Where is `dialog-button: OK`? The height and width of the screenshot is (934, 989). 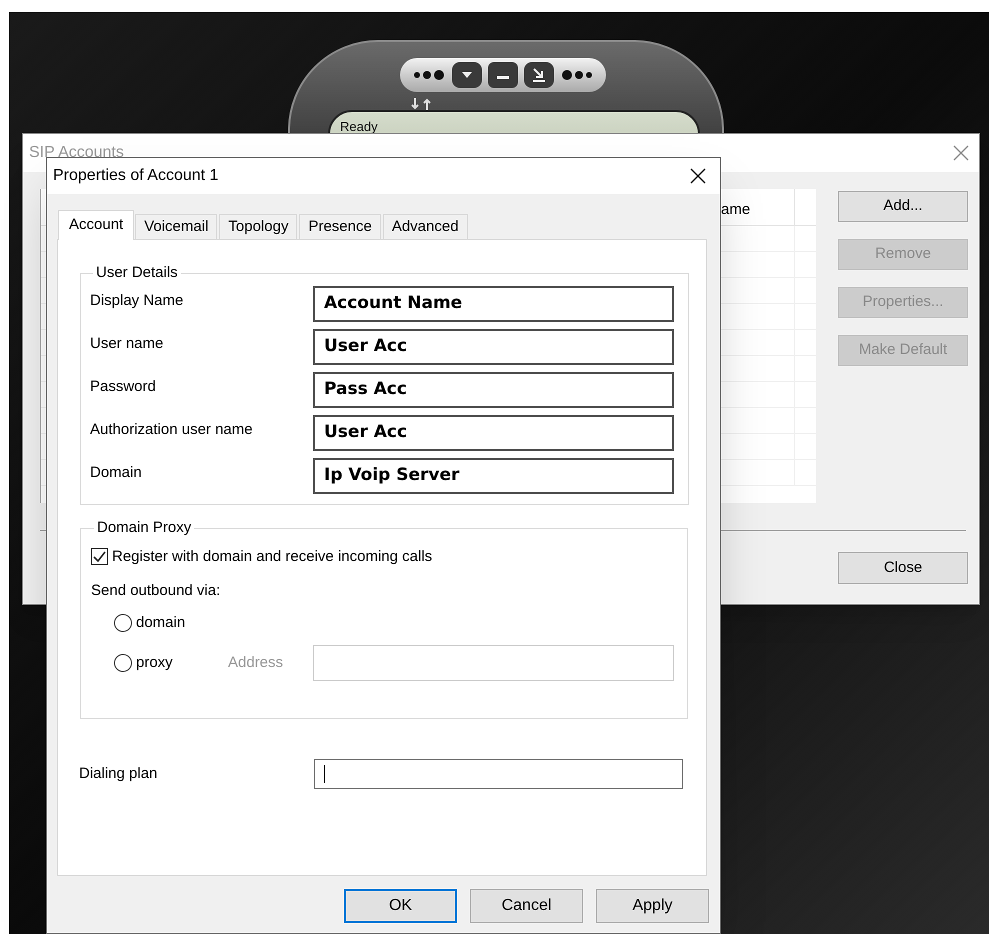 dialog-button: OK is located at coordinates (400, 906).